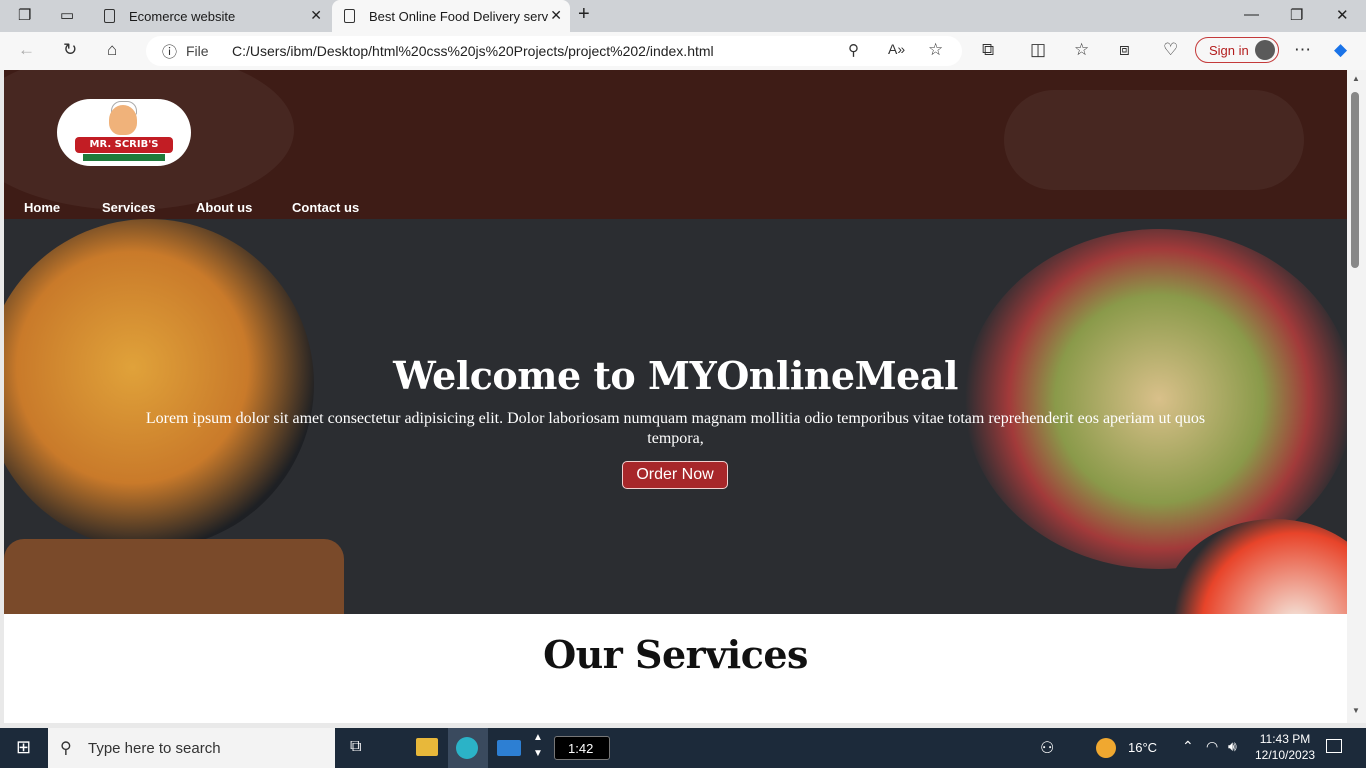 The height and width of the screenshot is (768, 1366). Describe the element at coordinates (1356, 710) in the screenshot. I see `scroll-down-icon: ▼` at that location.